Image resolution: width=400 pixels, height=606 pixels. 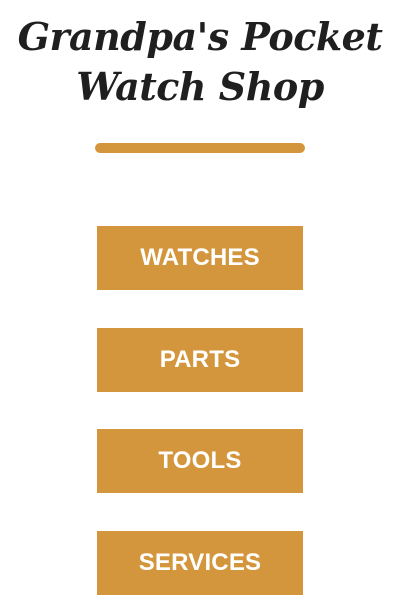 What do you see at coordinates (200, 360) in the screenshot?
I see `nav-button-parts: PARTS` at bounding box center [200, 360].